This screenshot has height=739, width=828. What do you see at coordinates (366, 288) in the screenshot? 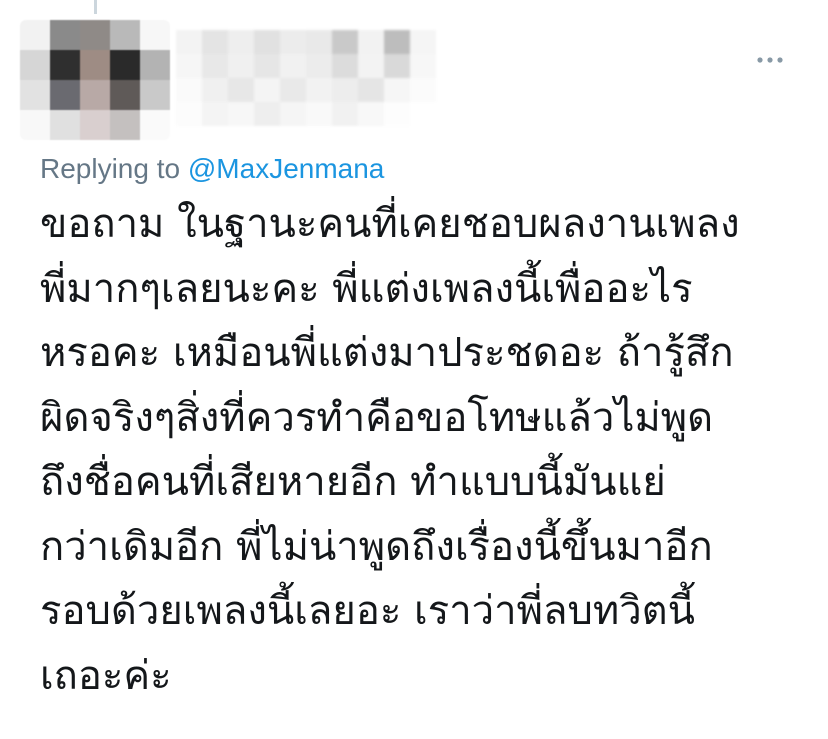
I see `tweet-text-line: พี่มากๆเลยนะคะ พี่แต่งเพลงนี้เพื่ออะไร` at bounding box center [366, 288].